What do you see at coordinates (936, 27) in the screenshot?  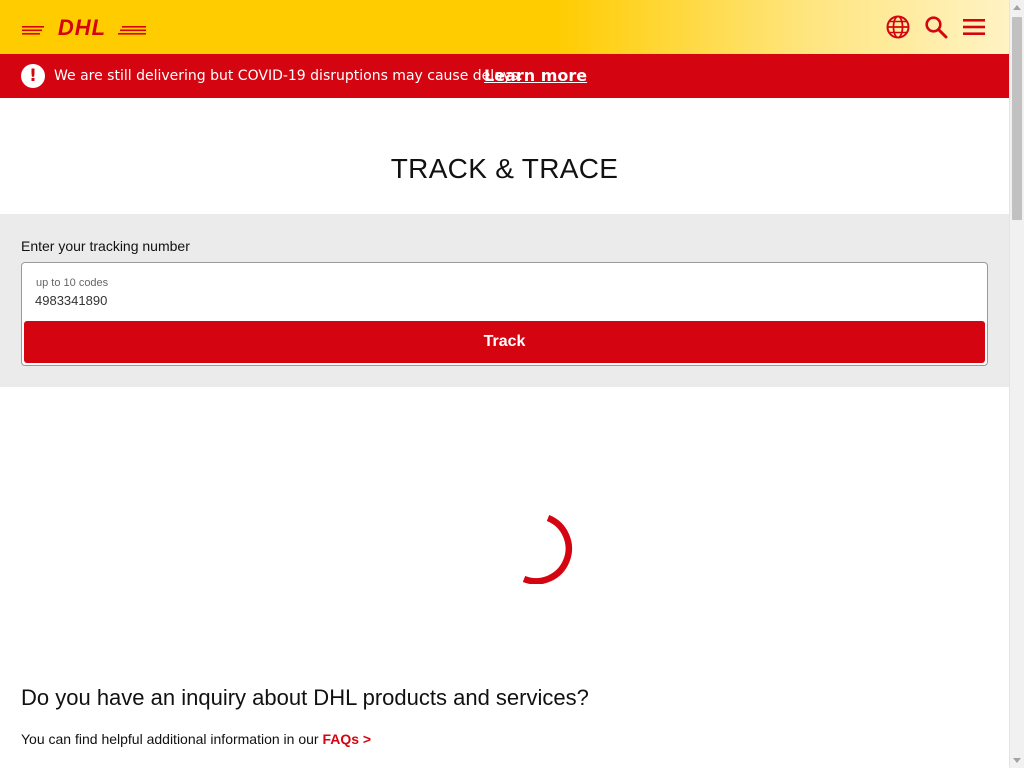 I see `search-icon` at bounding box center [936, 27].